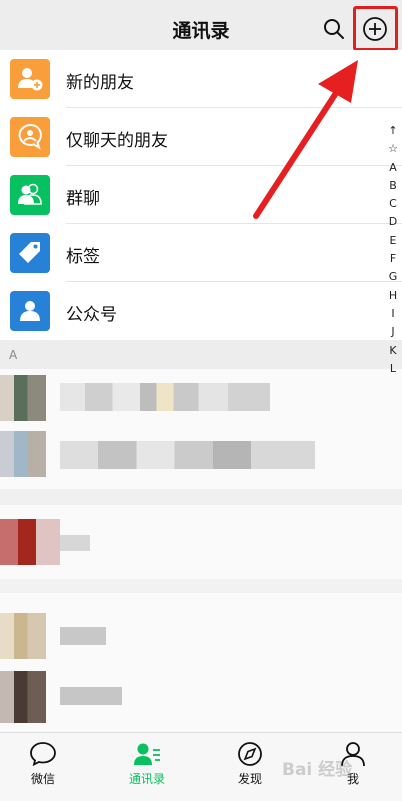 This screenshot has height=801, width=402. What do you see at coordinates (393, 314) in the screenshot?
I see `index-letter: I` at bounding box center [393, 314].